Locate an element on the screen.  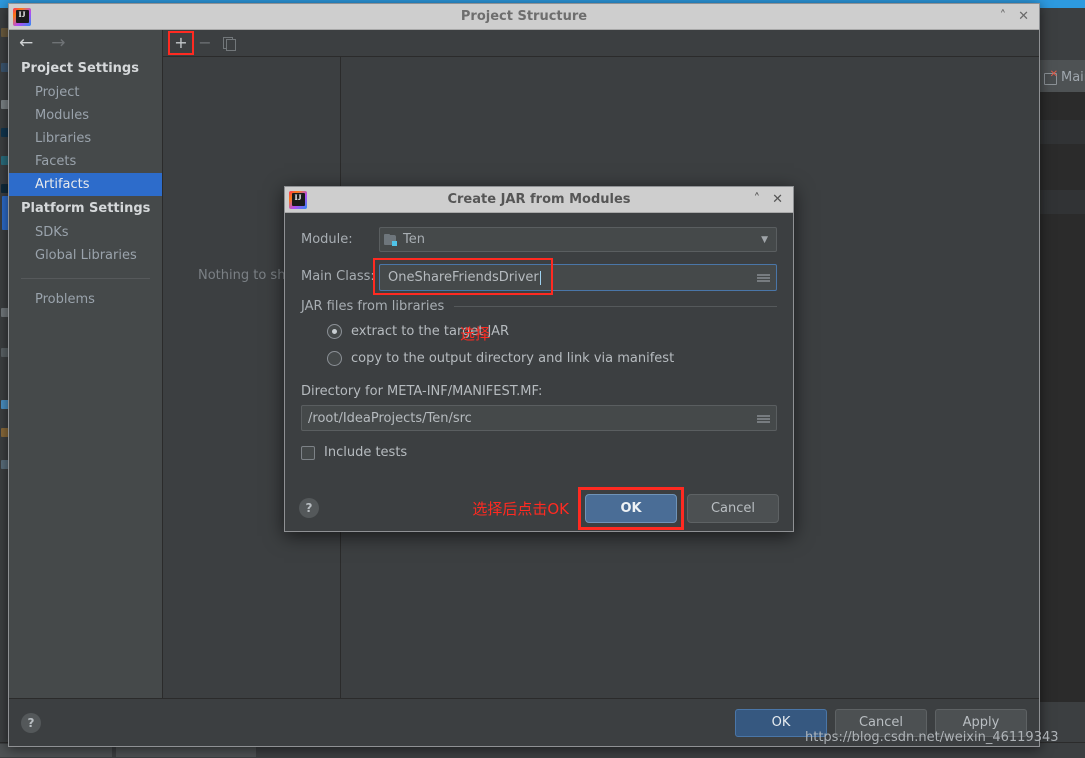
checkbox-icon is located at coordinates (308, 452).